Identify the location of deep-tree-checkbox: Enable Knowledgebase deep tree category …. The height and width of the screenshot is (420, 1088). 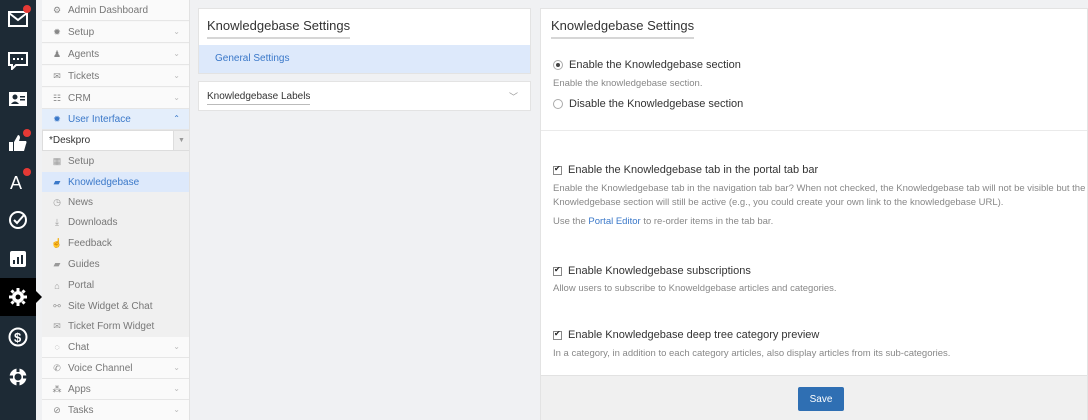
(686, 335).